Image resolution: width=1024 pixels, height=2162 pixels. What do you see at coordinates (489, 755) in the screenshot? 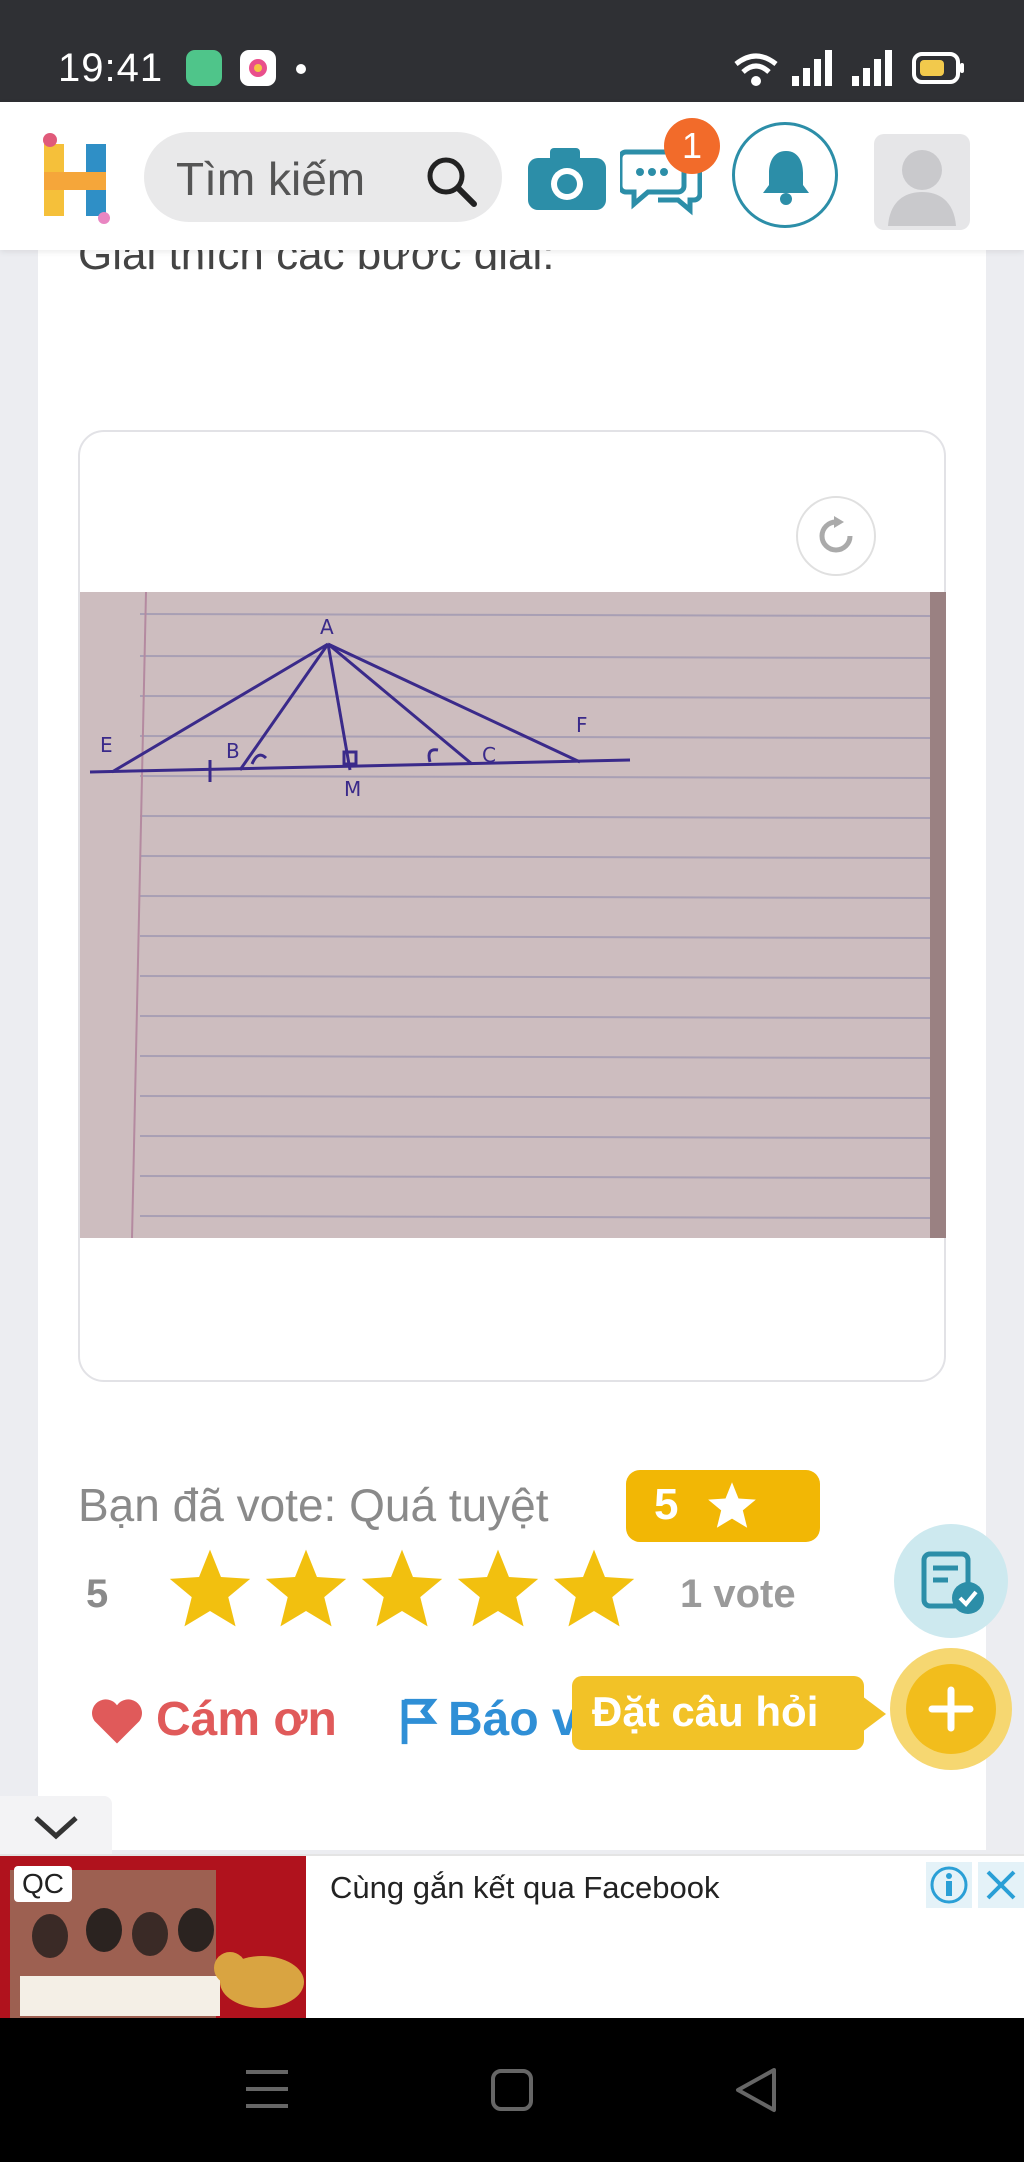
I see `svg-text: C` at bounding box center [489, 755].